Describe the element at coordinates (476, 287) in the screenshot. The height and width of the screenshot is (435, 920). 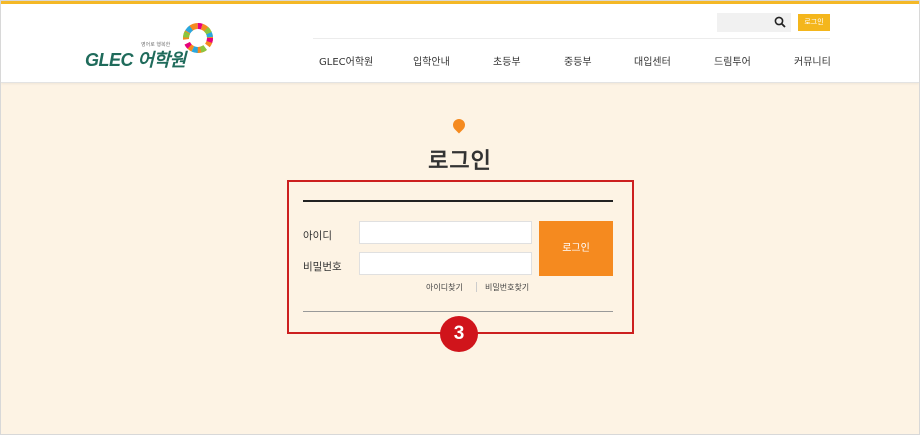
I see `link-divider` at that location.